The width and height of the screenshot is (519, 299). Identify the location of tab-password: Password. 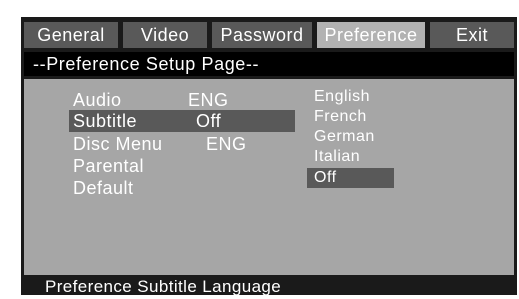
(262, 35).